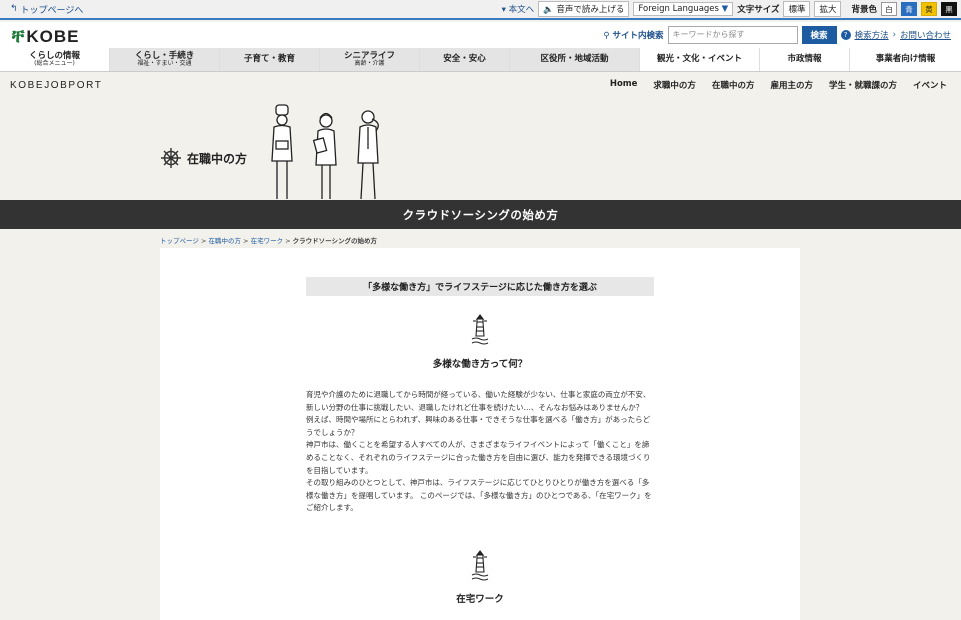  What do you see at coordinates (369, 63) in the screenshot?
I see `nav-sublabel: 高齢・介護` at bounding box center [369, 63].